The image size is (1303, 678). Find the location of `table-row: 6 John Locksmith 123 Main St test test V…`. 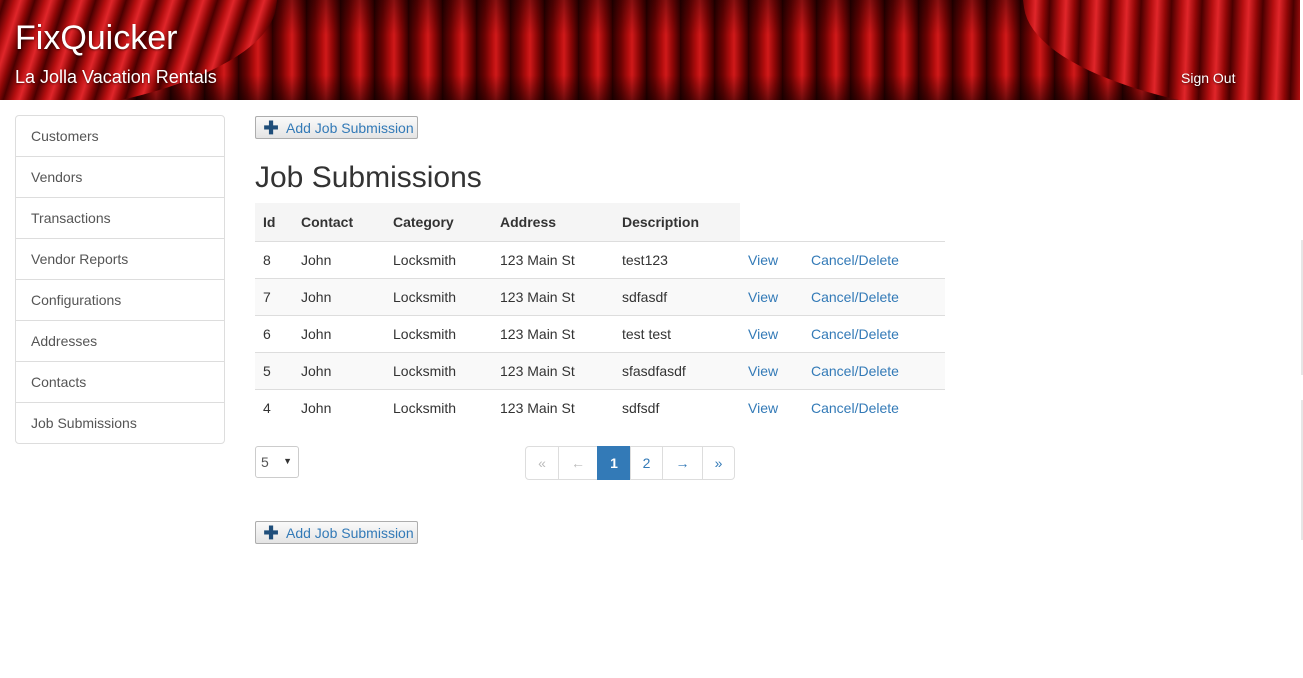

table-row: 6 John Locksmith 123 Main St test test V… is located at coordinates (600, 333).